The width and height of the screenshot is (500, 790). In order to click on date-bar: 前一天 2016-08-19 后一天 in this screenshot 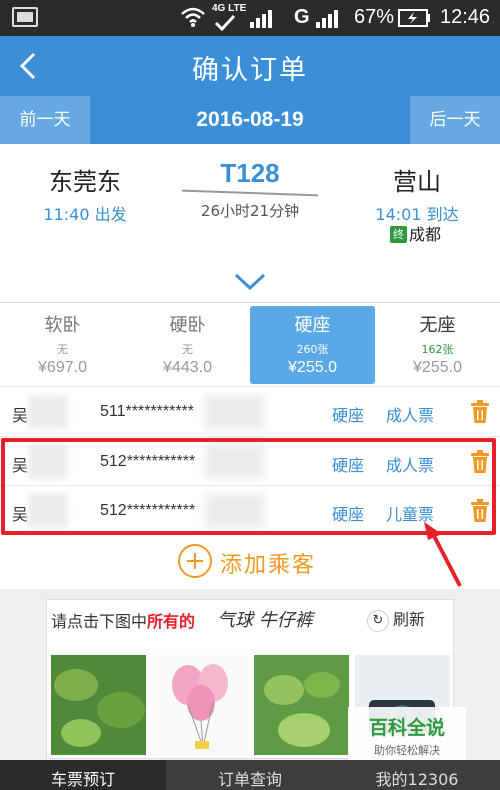, I will do `click(250, 120)`.